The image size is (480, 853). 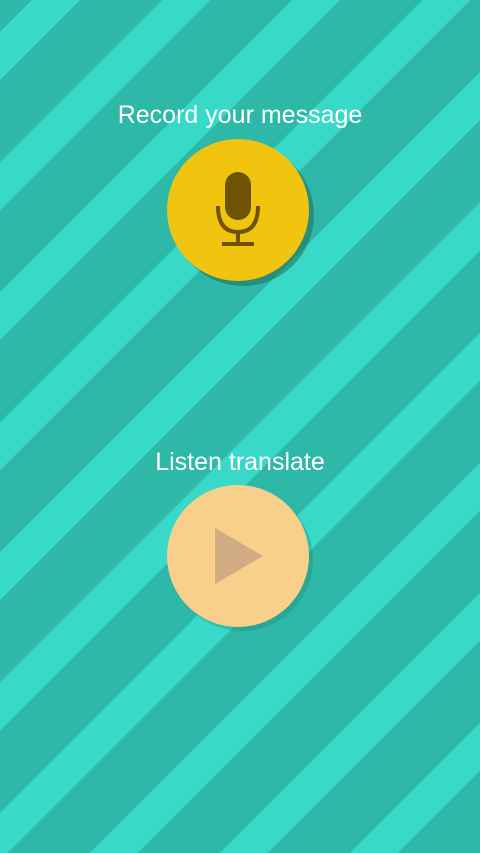 I want to click on play-icon, so click(x=238, y=556).